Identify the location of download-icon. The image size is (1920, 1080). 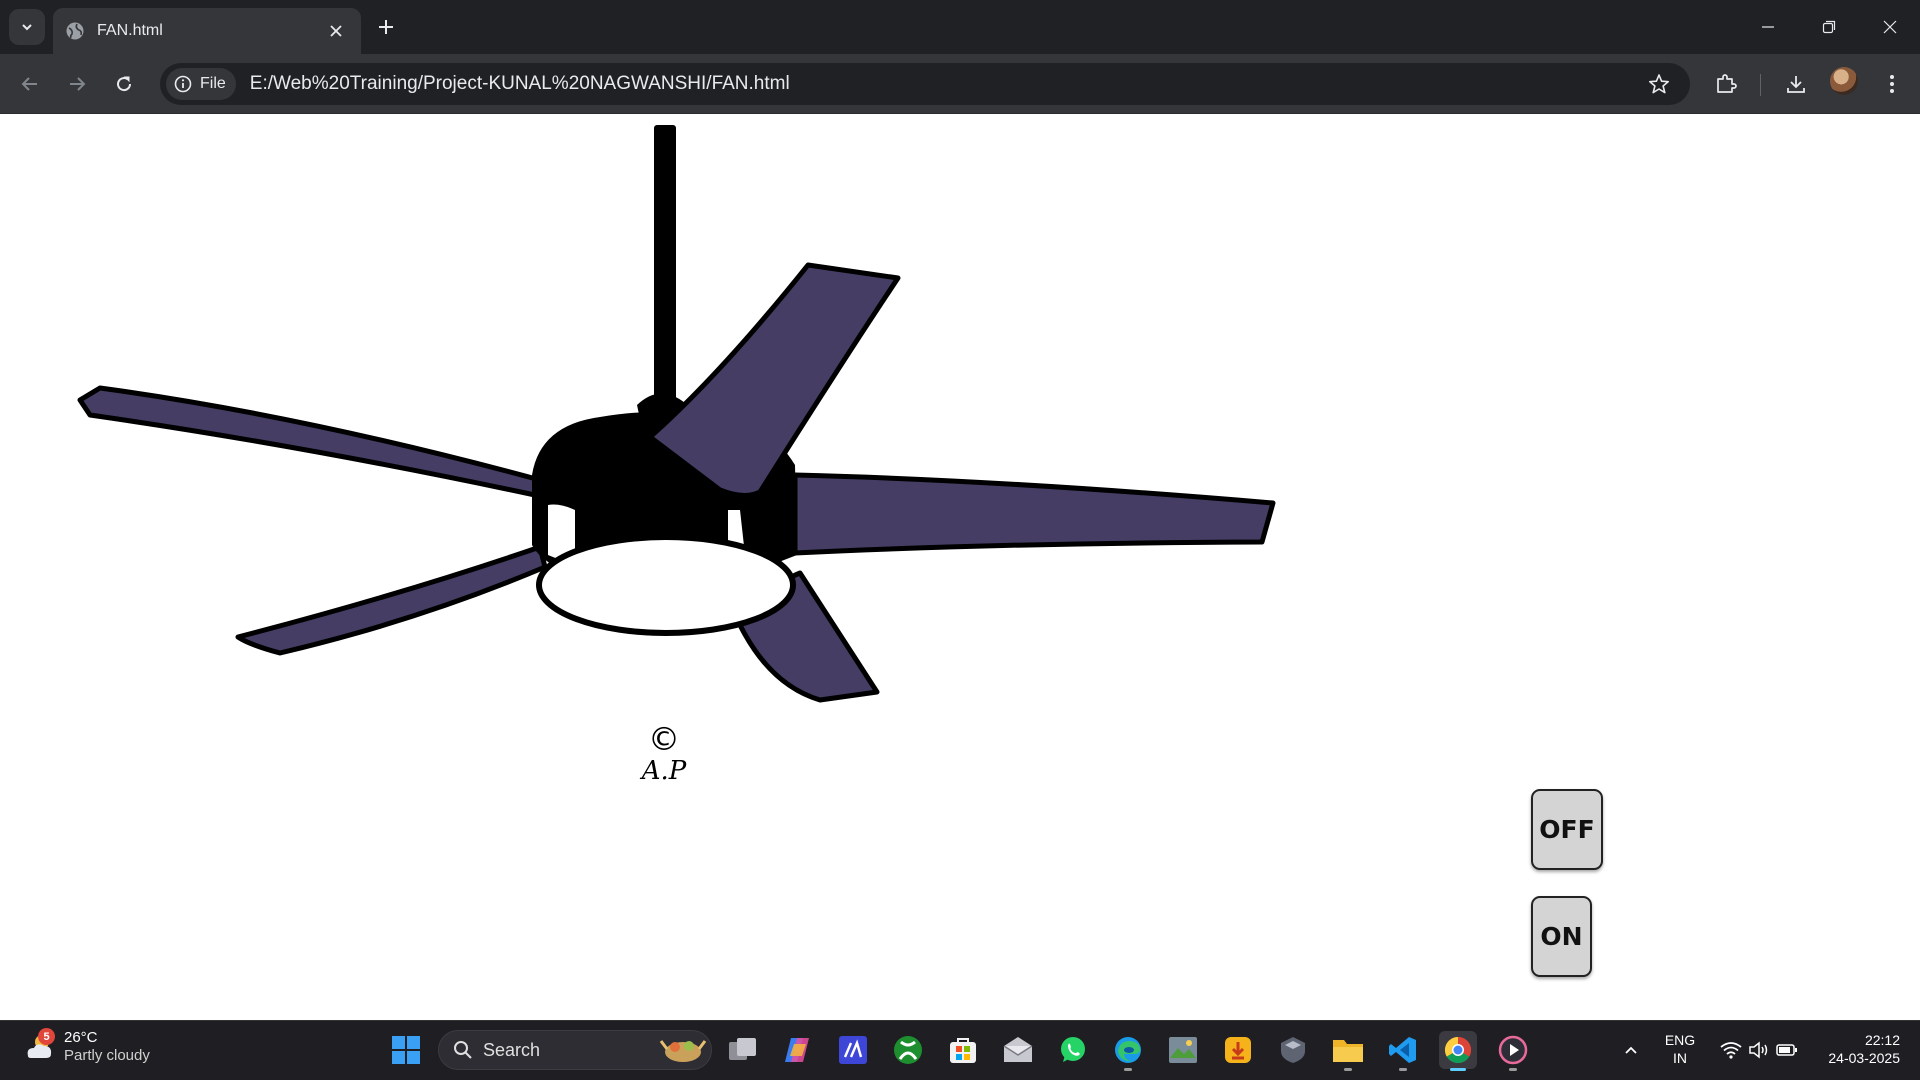
(1796, 84).